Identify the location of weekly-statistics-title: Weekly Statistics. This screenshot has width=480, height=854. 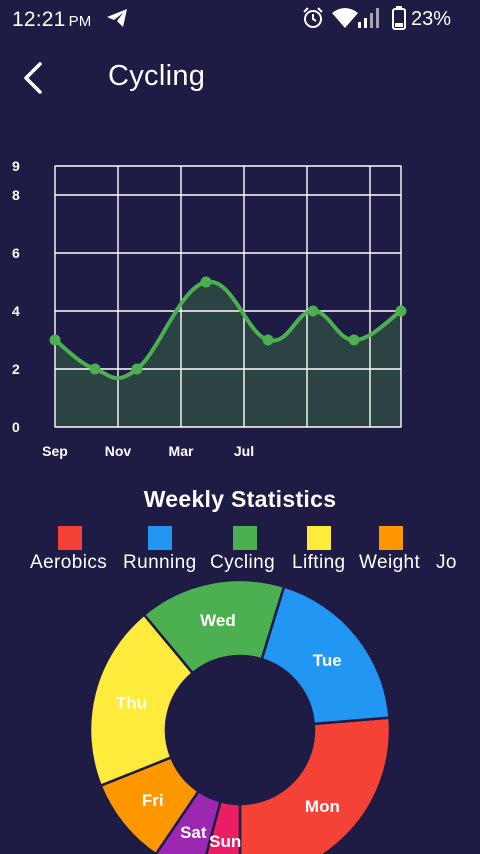
(240, 499).